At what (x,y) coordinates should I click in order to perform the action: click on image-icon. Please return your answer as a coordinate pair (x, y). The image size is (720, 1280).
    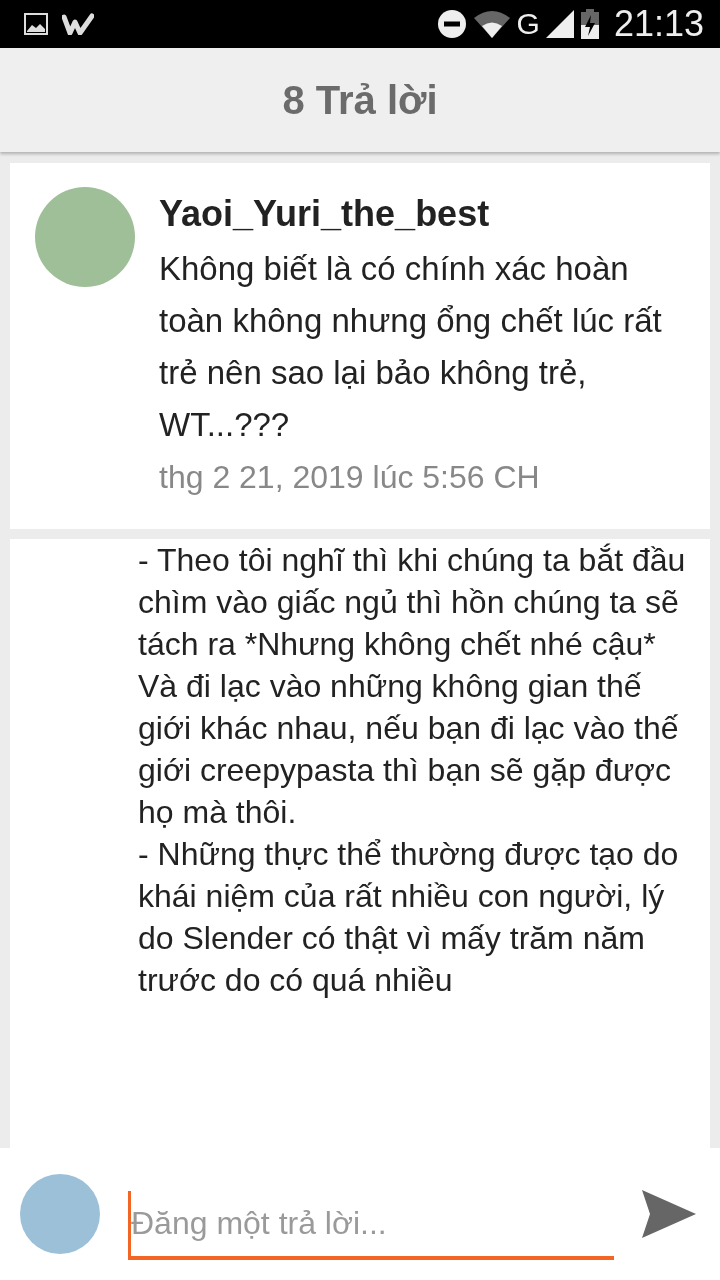
    Looking at the image, I should click on (36, 24).